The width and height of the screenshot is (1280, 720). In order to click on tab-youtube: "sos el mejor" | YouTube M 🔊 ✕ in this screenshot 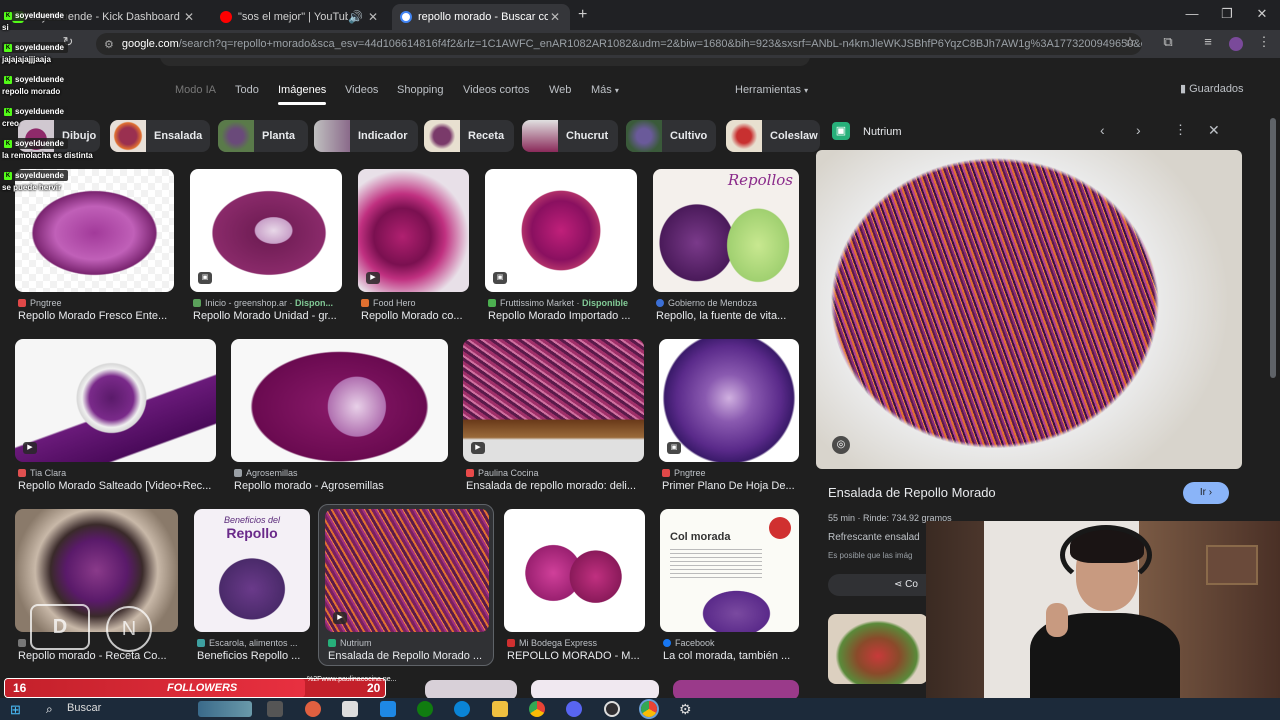, I will do `click(300, 17)`.